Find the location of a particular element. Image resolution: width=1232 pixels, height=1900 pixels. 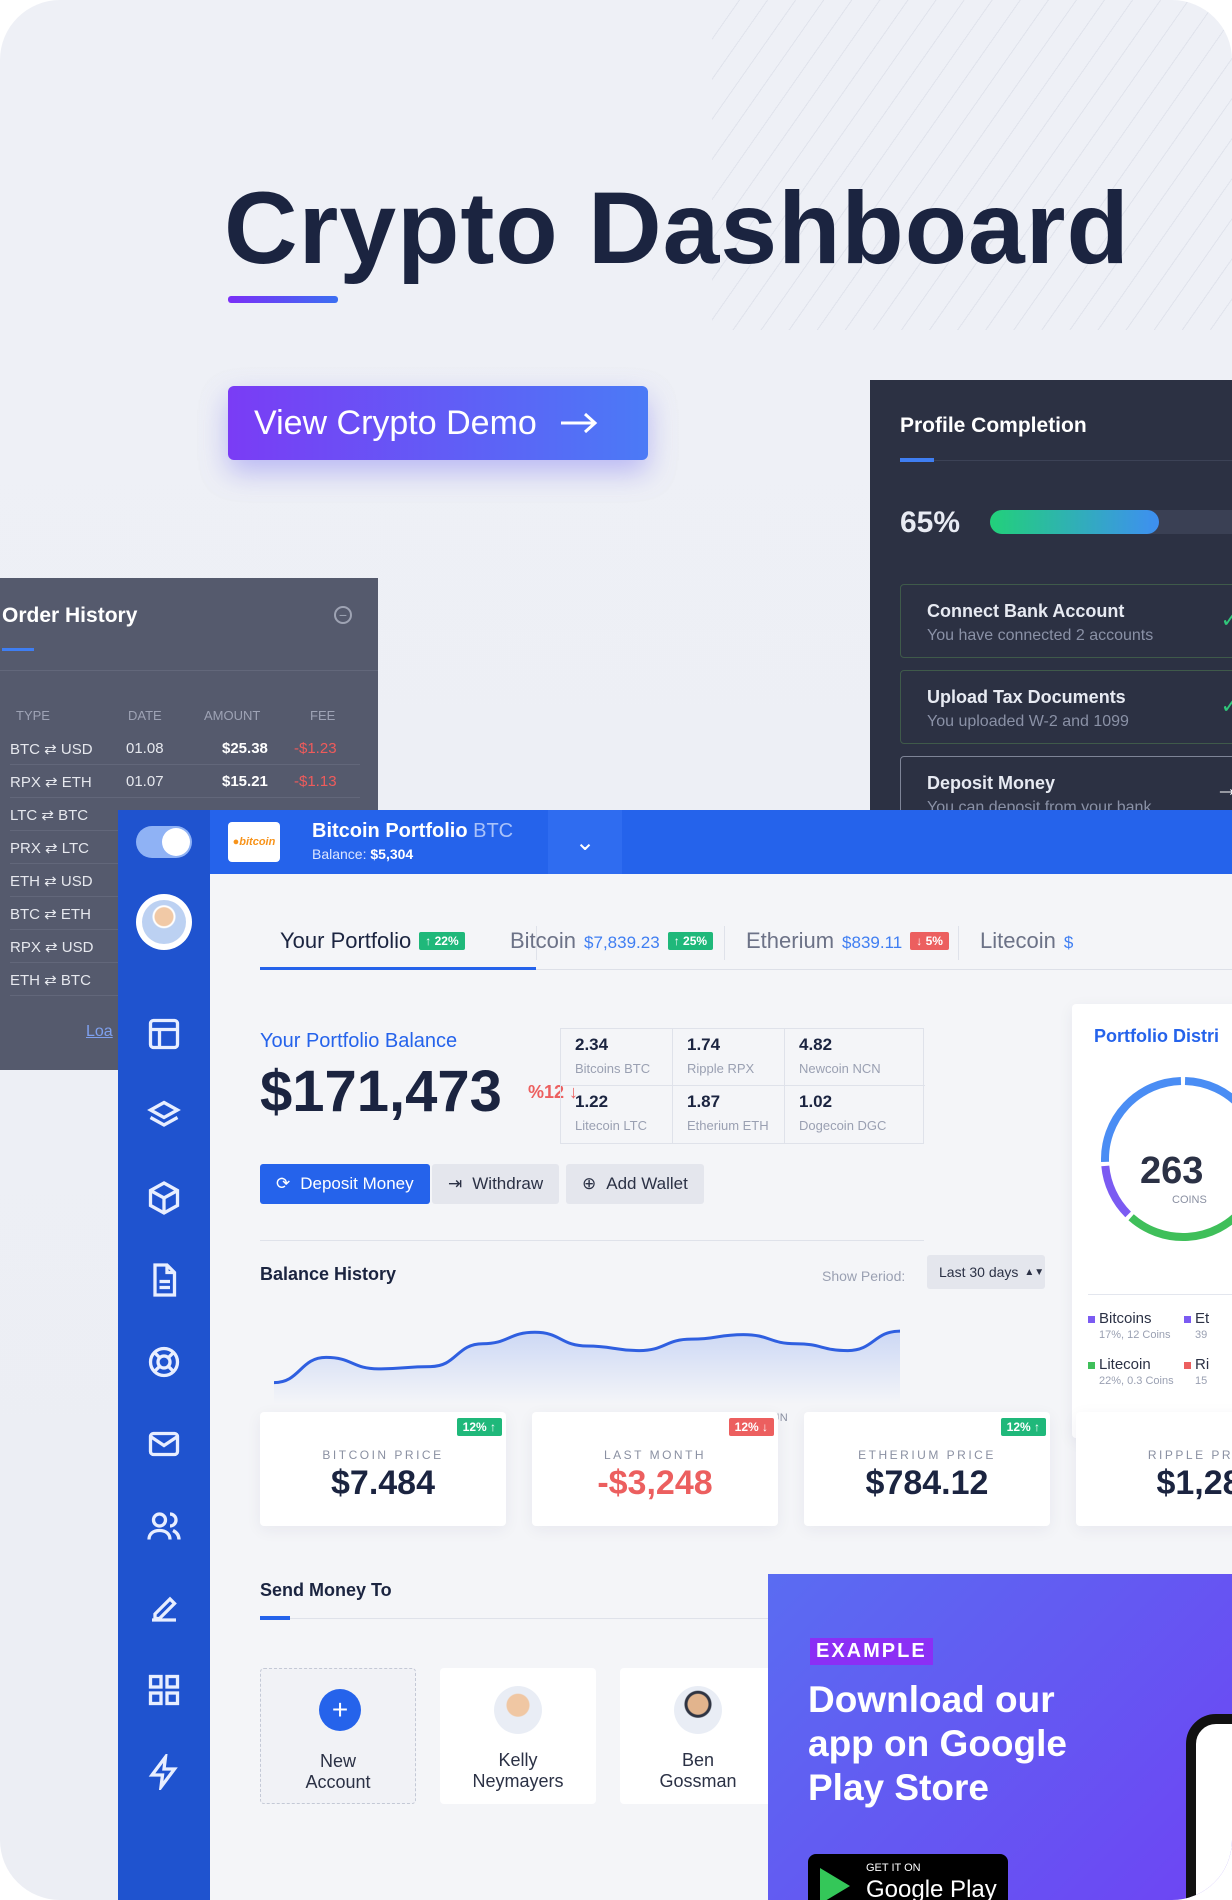

completion-percent: 65% is located at coordinates (930, 522).